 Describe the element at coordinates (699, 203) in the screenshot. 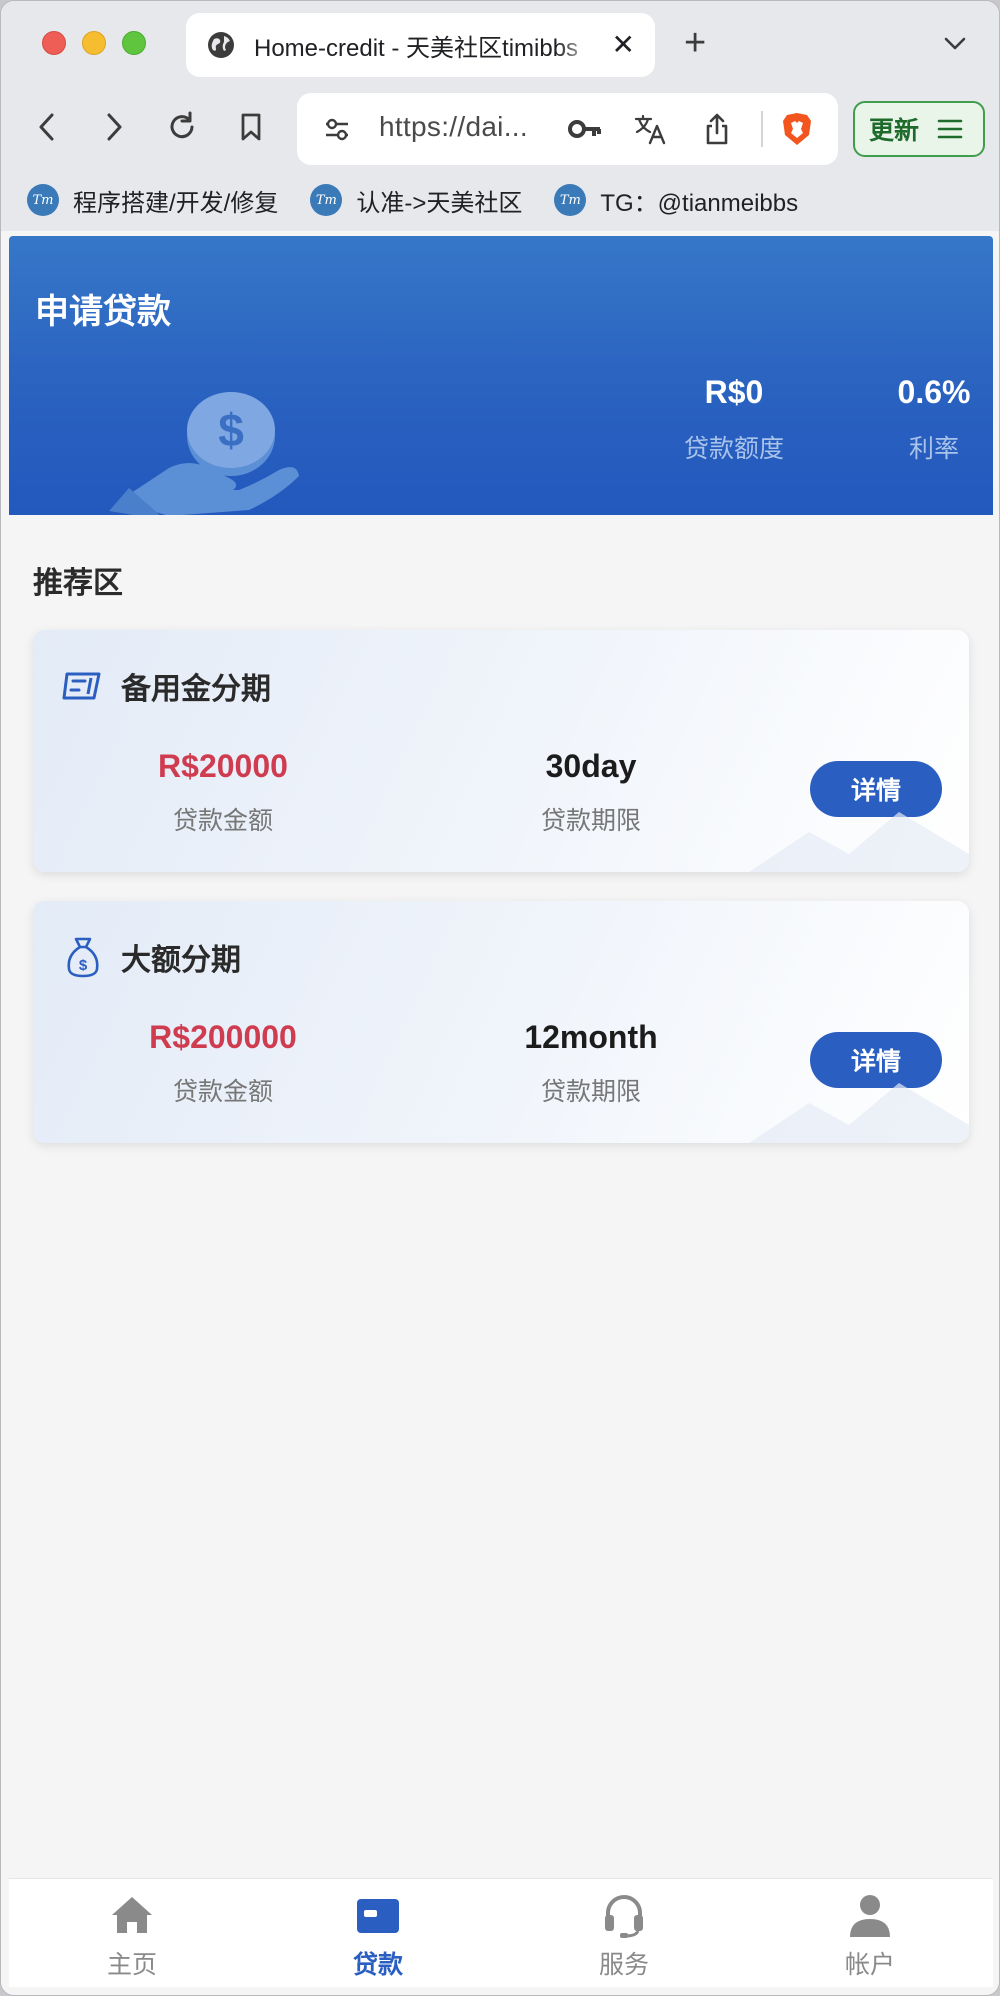

I see `bookmark-label: TG：@tianmeibbs` at that location.